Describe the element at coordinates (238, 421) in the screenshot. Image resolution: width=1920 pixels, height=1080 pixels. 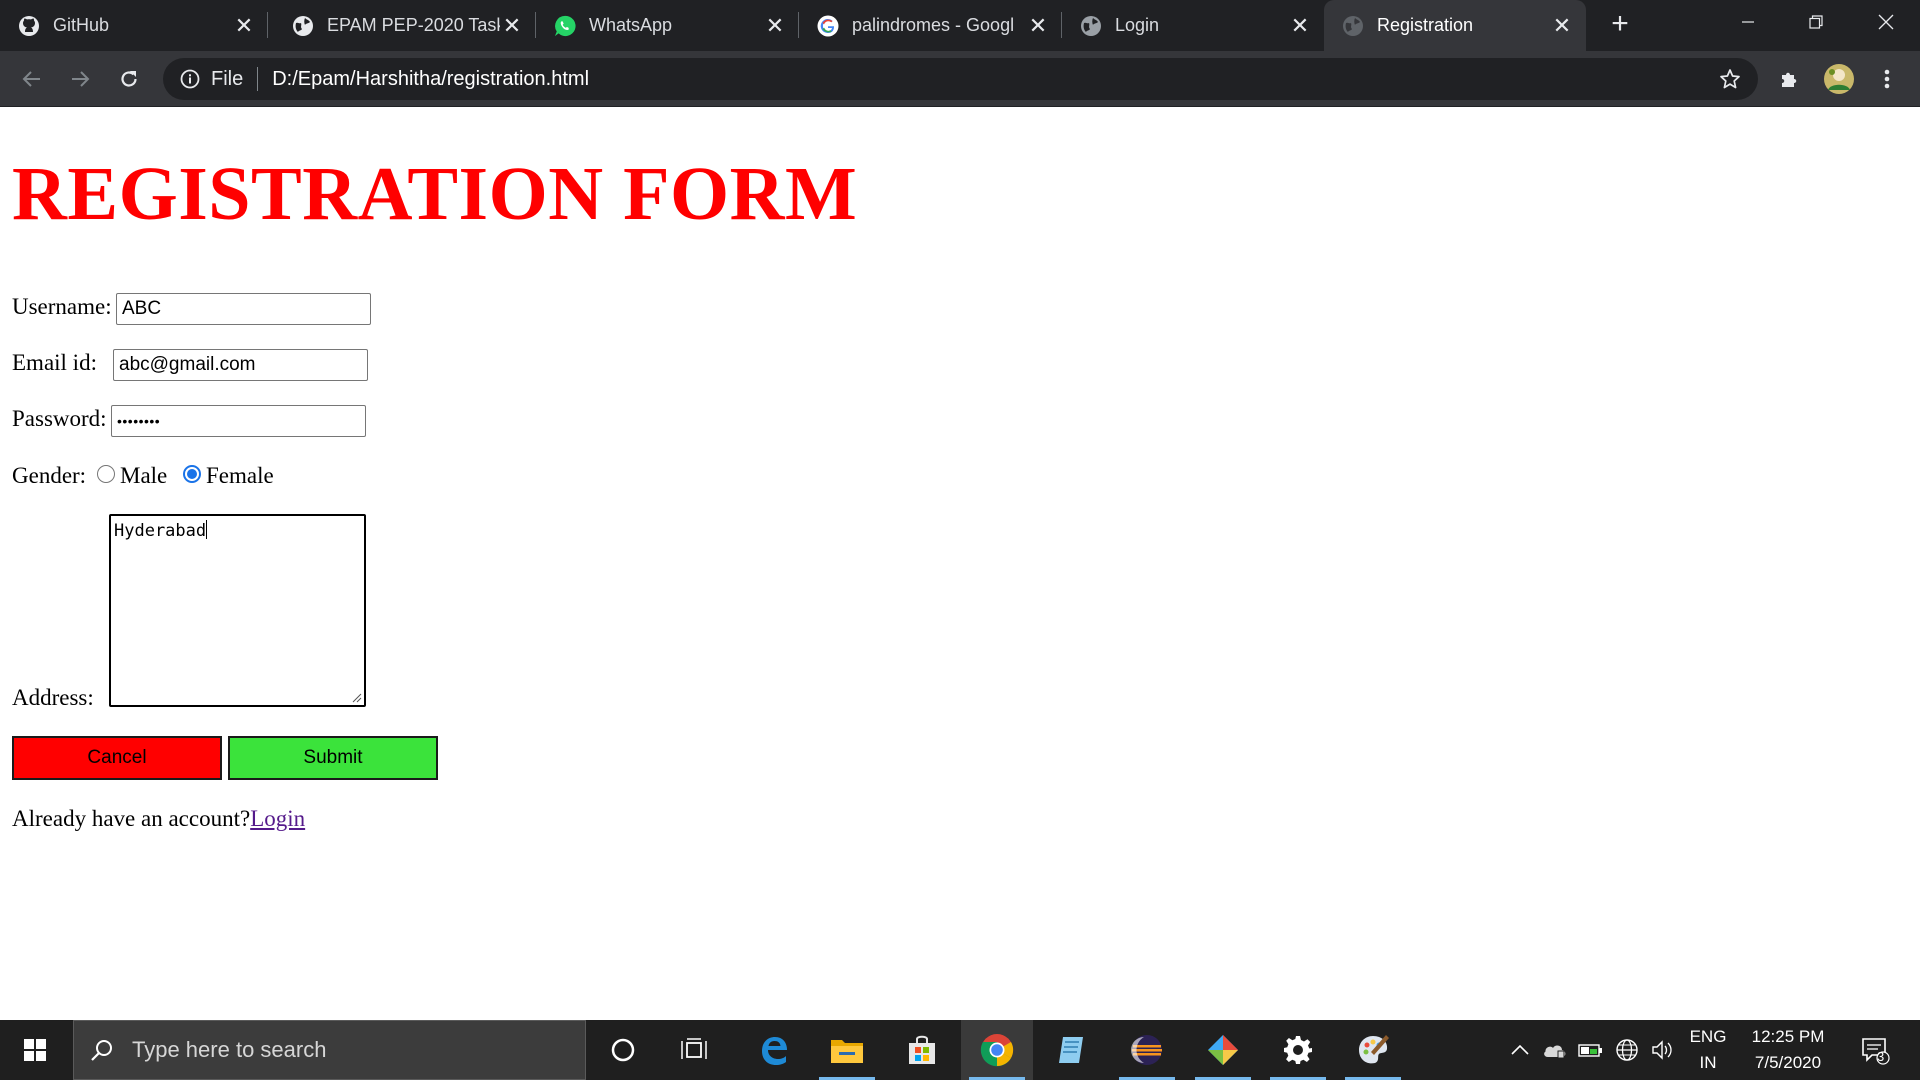
I see `password-input: ••••••••` at that location.